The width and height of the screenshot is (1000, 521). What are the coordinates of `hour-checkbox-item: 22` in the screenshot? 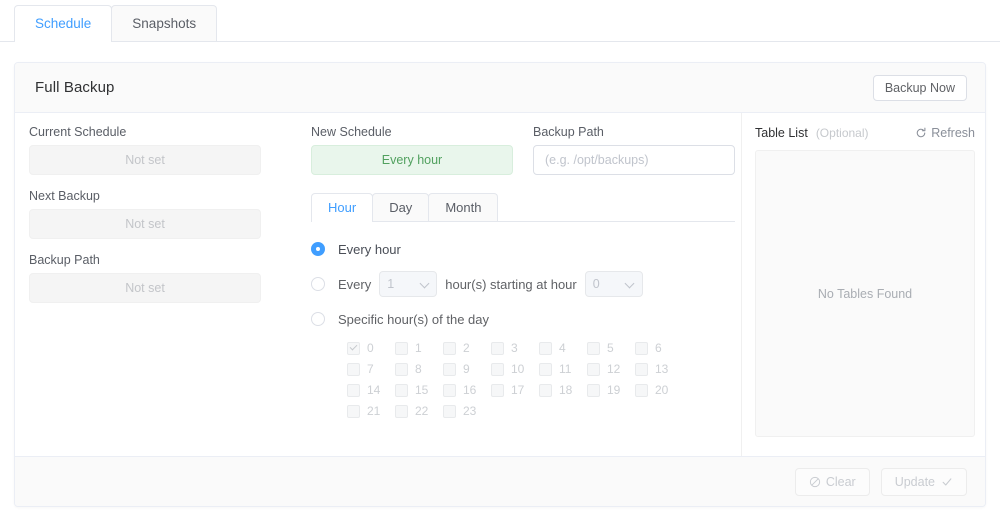 It's located at (419, 411).